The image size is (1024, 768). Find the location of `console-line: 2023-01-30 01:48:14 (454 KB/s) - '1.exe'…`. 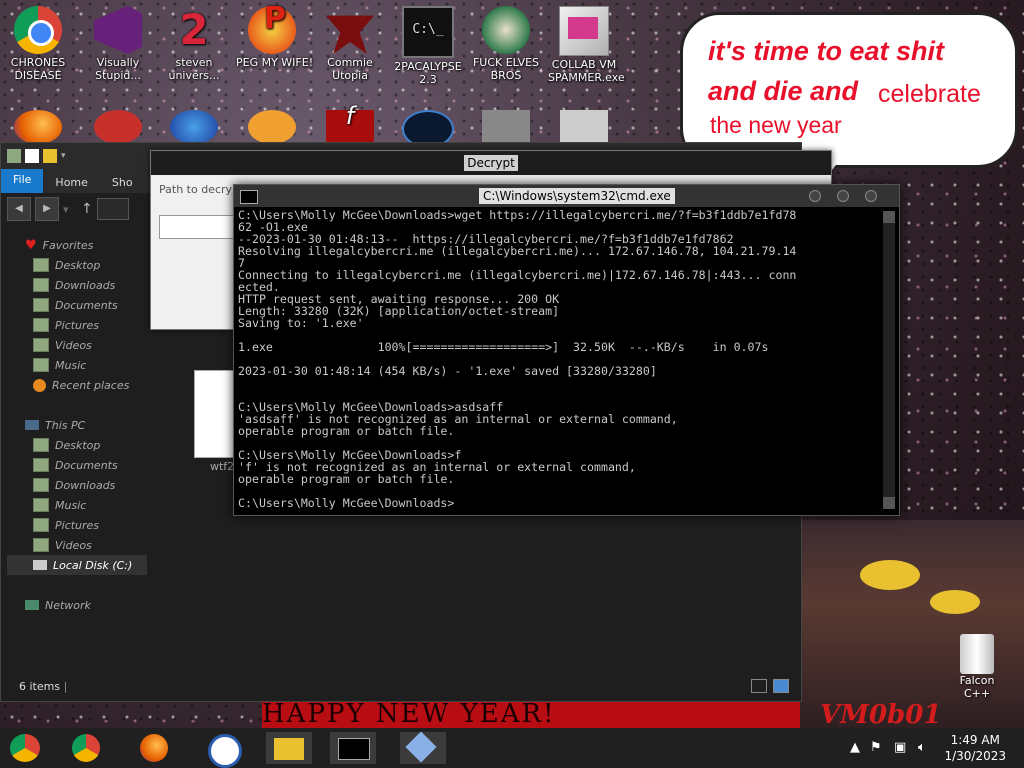

console-line: 2023-01-30 01:48:14 (454 KB/s) - '1.exe'… is located at coordinates (447, 371).